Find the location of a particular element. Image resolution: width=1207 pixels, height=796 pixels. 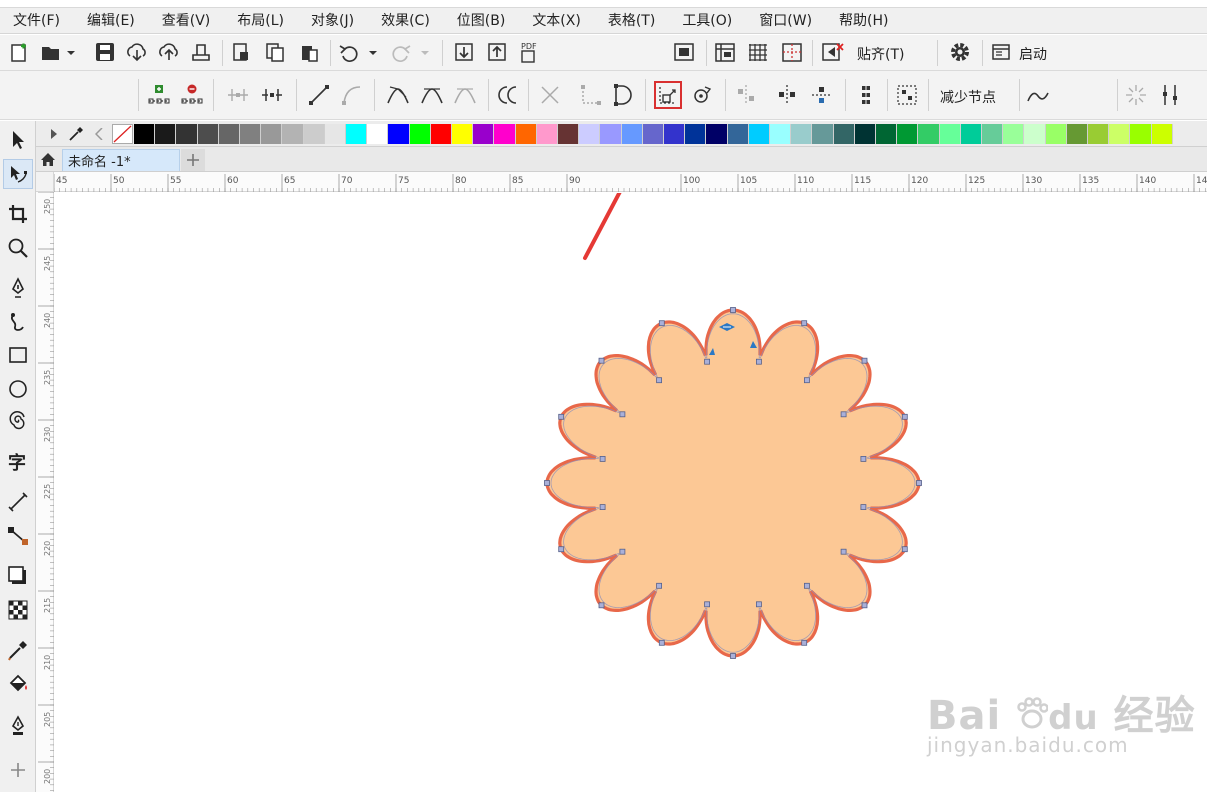

menu-table: 表格(T) is located at coordinates (631, 21).